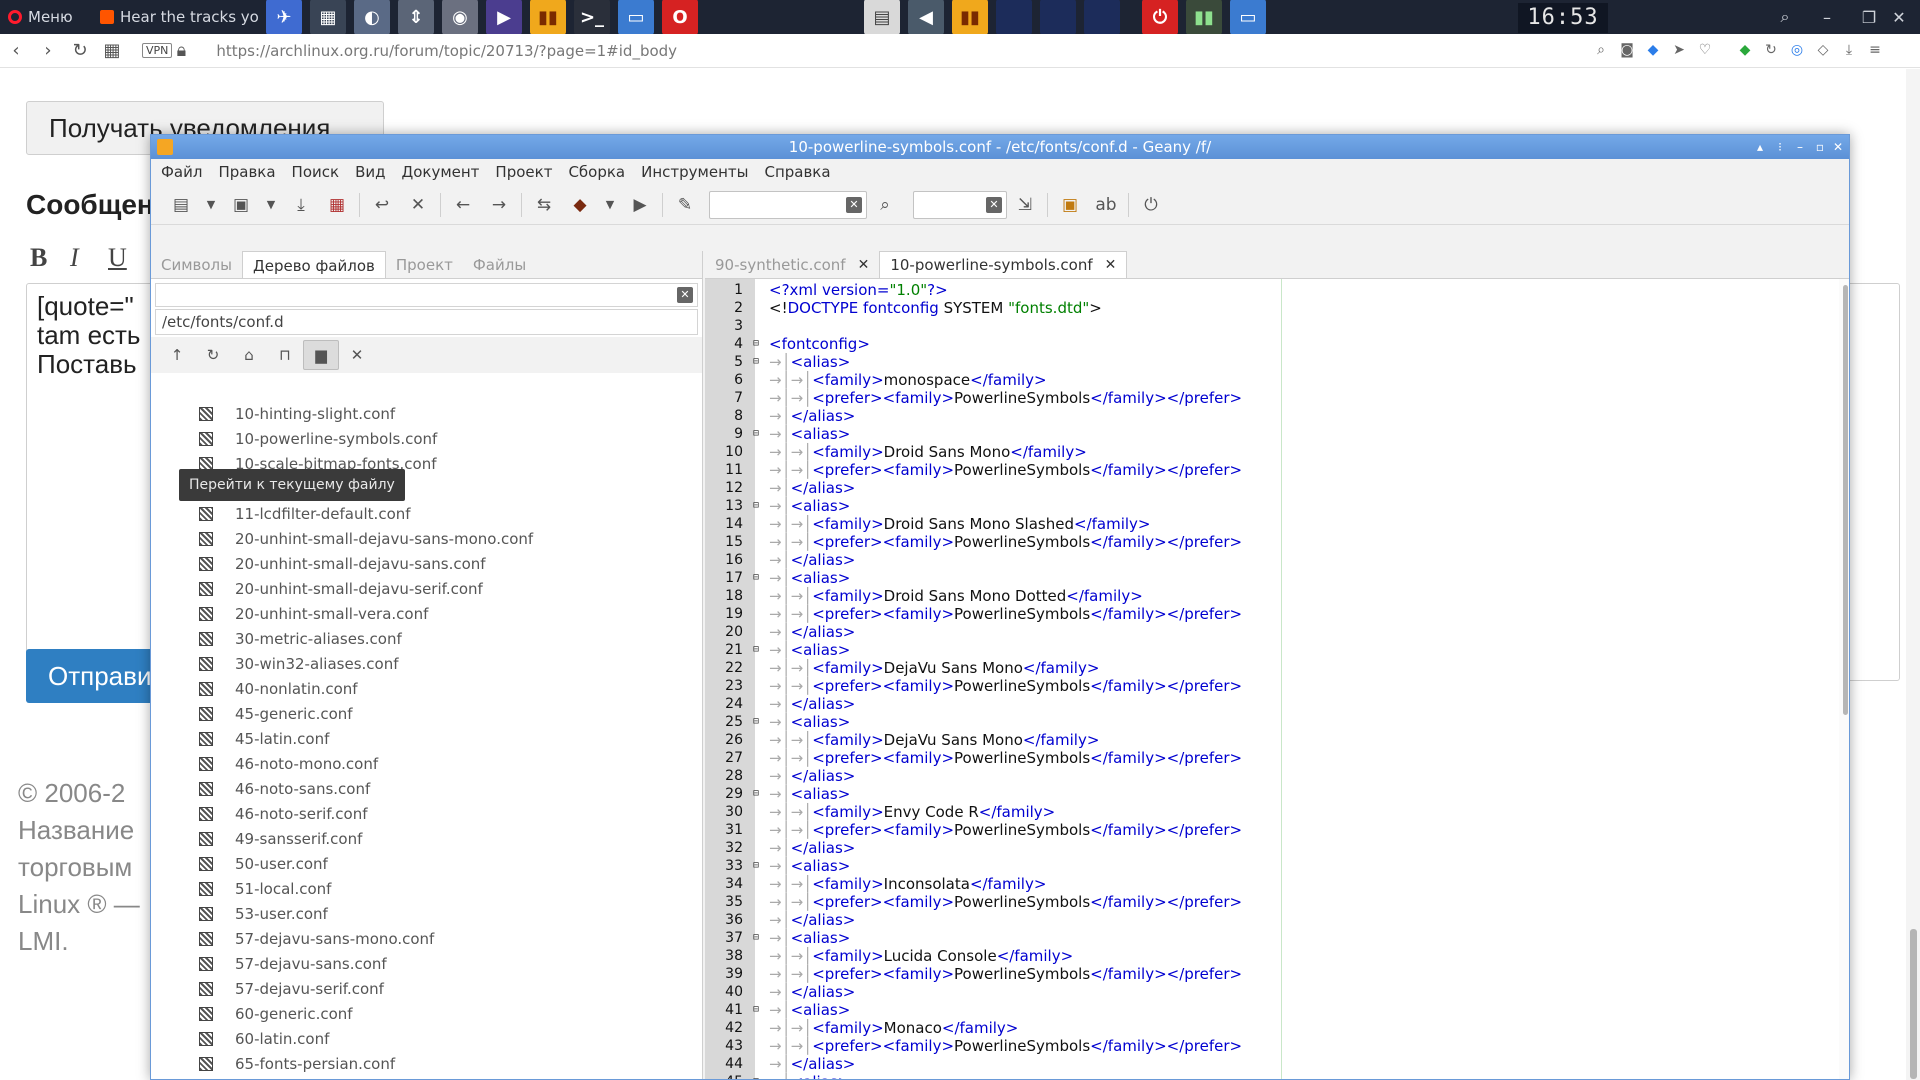 This screenshot has height=1080, width=1920. What do you see at coordinates (1627, 51) in the screenshot?
I see `camera-icon: ◙` at bounding box center [1627, 51].